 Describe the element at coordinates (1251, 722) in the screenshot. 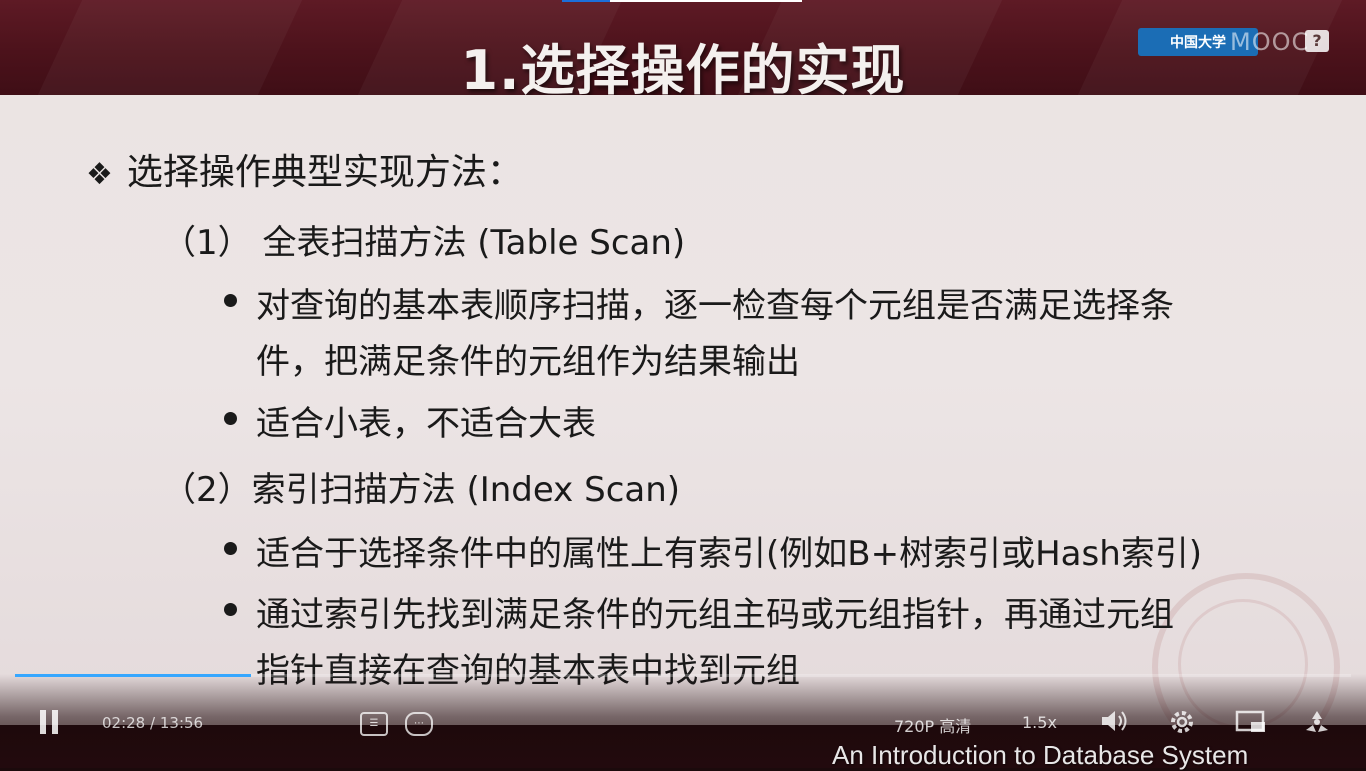

I see `picture-in-picture-icon` at that location.